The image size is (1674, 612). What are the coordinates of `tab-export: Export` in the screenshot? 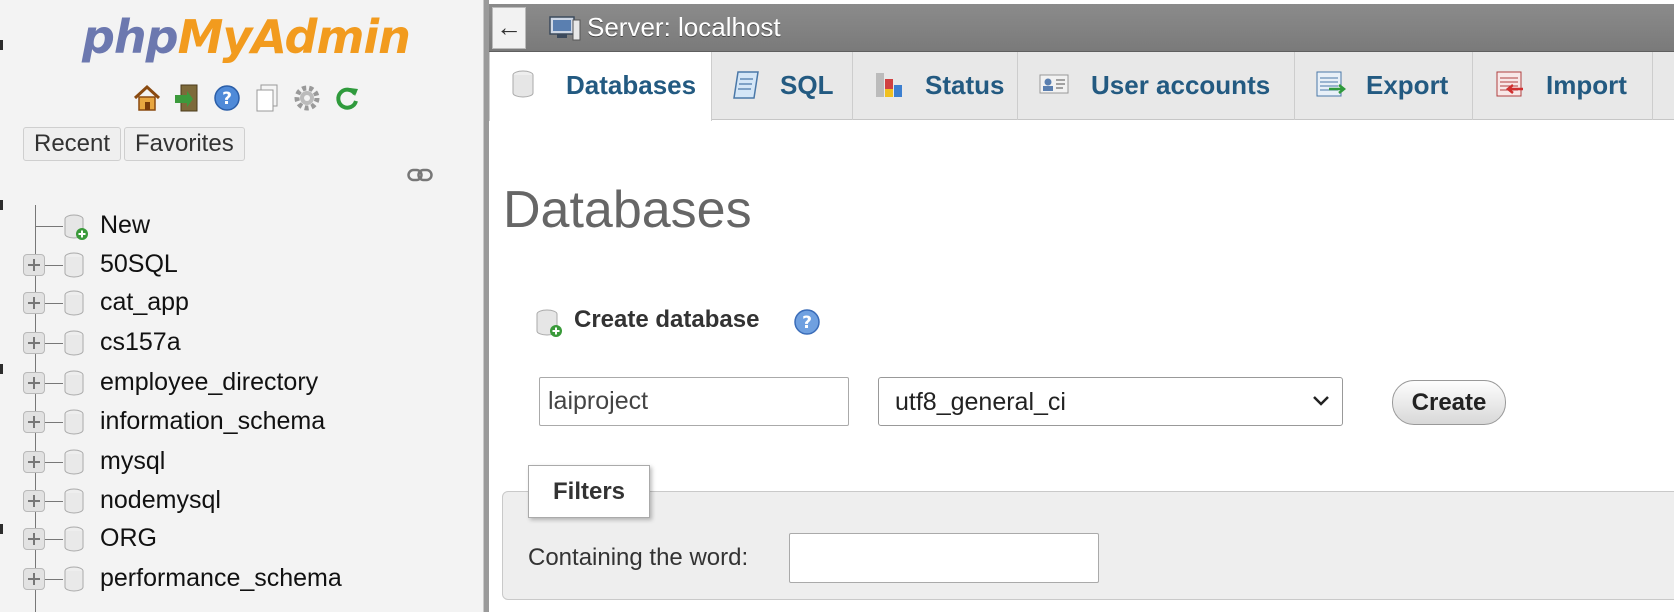 It's located at (1384, 86).